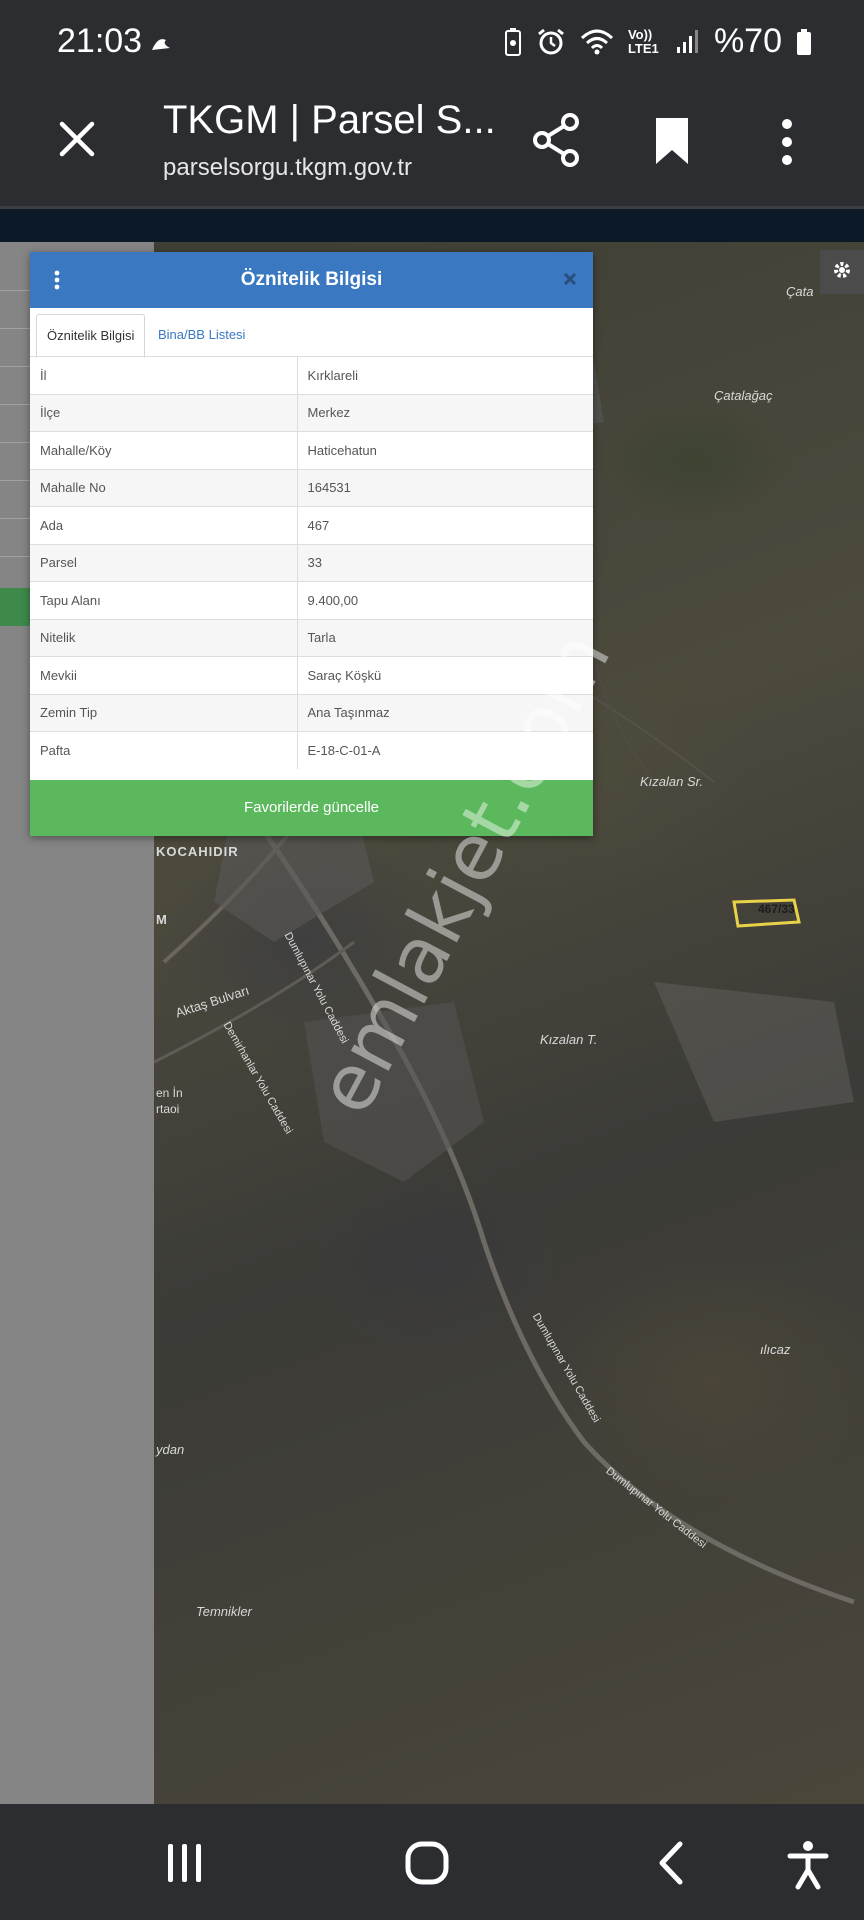 This screenshot has width=864, height=1920. I want to click on row-key: Zemin Tip, so click(164, 712).